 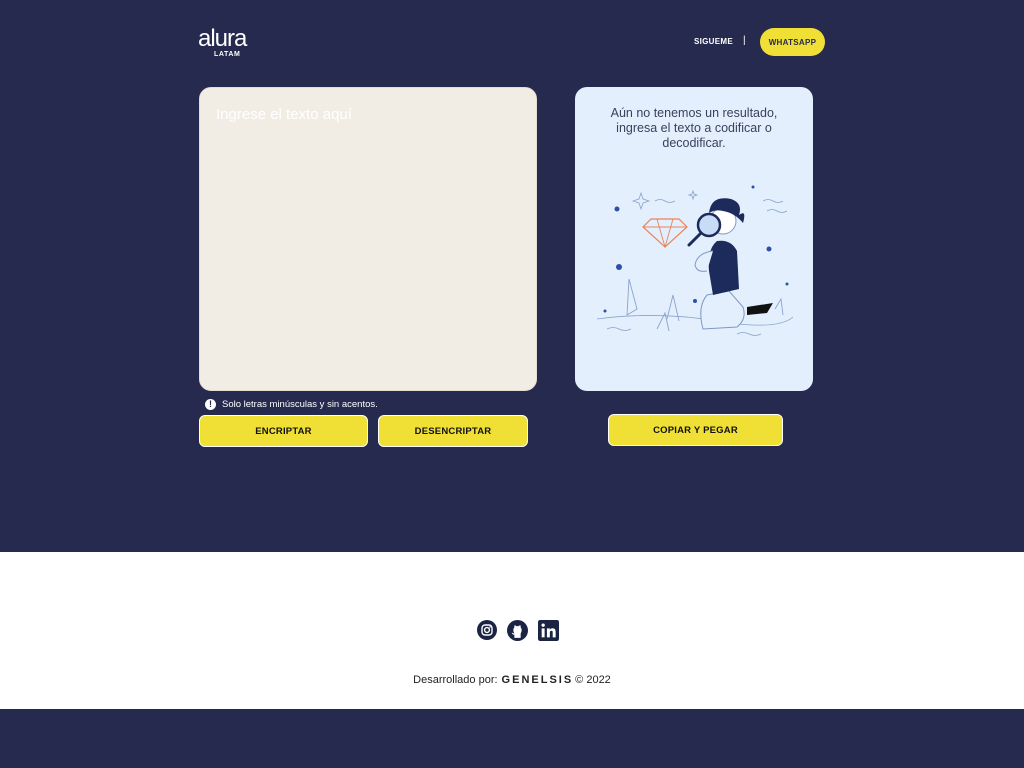 What do you see at coordinates (455, 680) in the screenshot?
I see `developed-by-label: Desarrollado por:` at bounding box center [455, 680].